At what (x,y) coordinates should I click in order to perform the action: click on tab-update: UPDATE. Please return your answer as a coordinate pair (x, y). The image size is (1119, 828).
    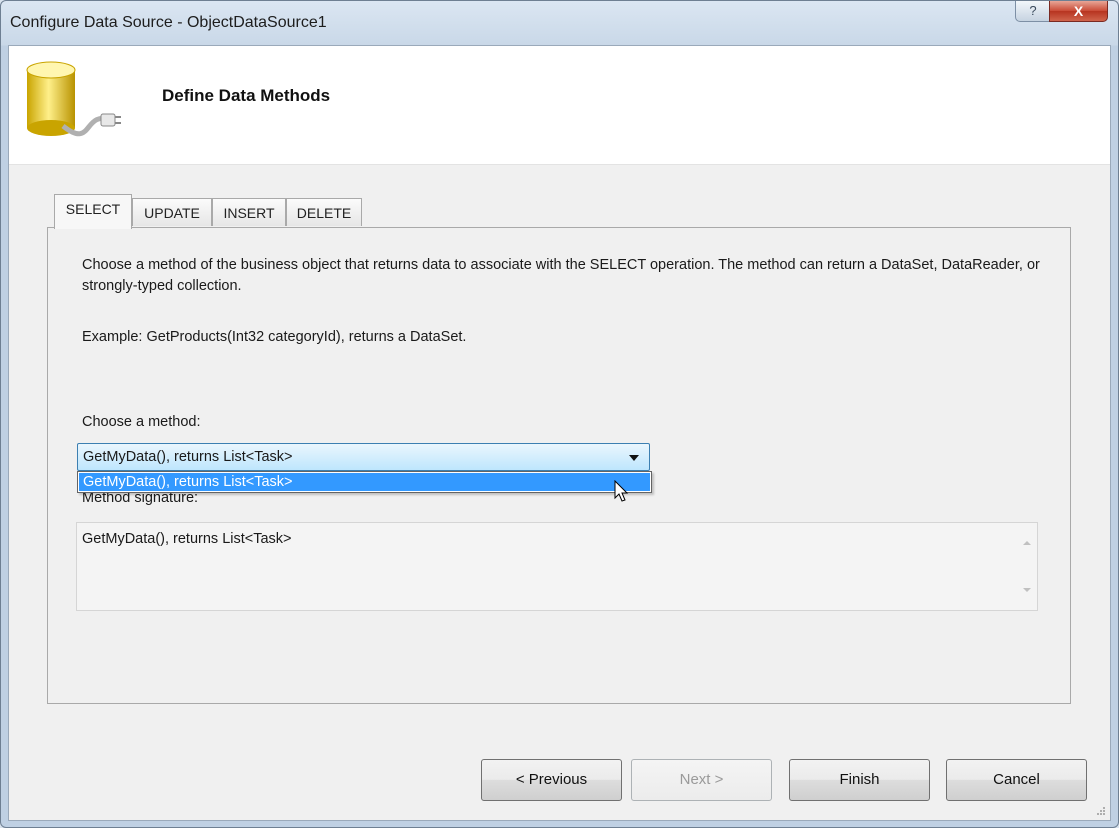
    Looking at the image, I should click on (172, 212).